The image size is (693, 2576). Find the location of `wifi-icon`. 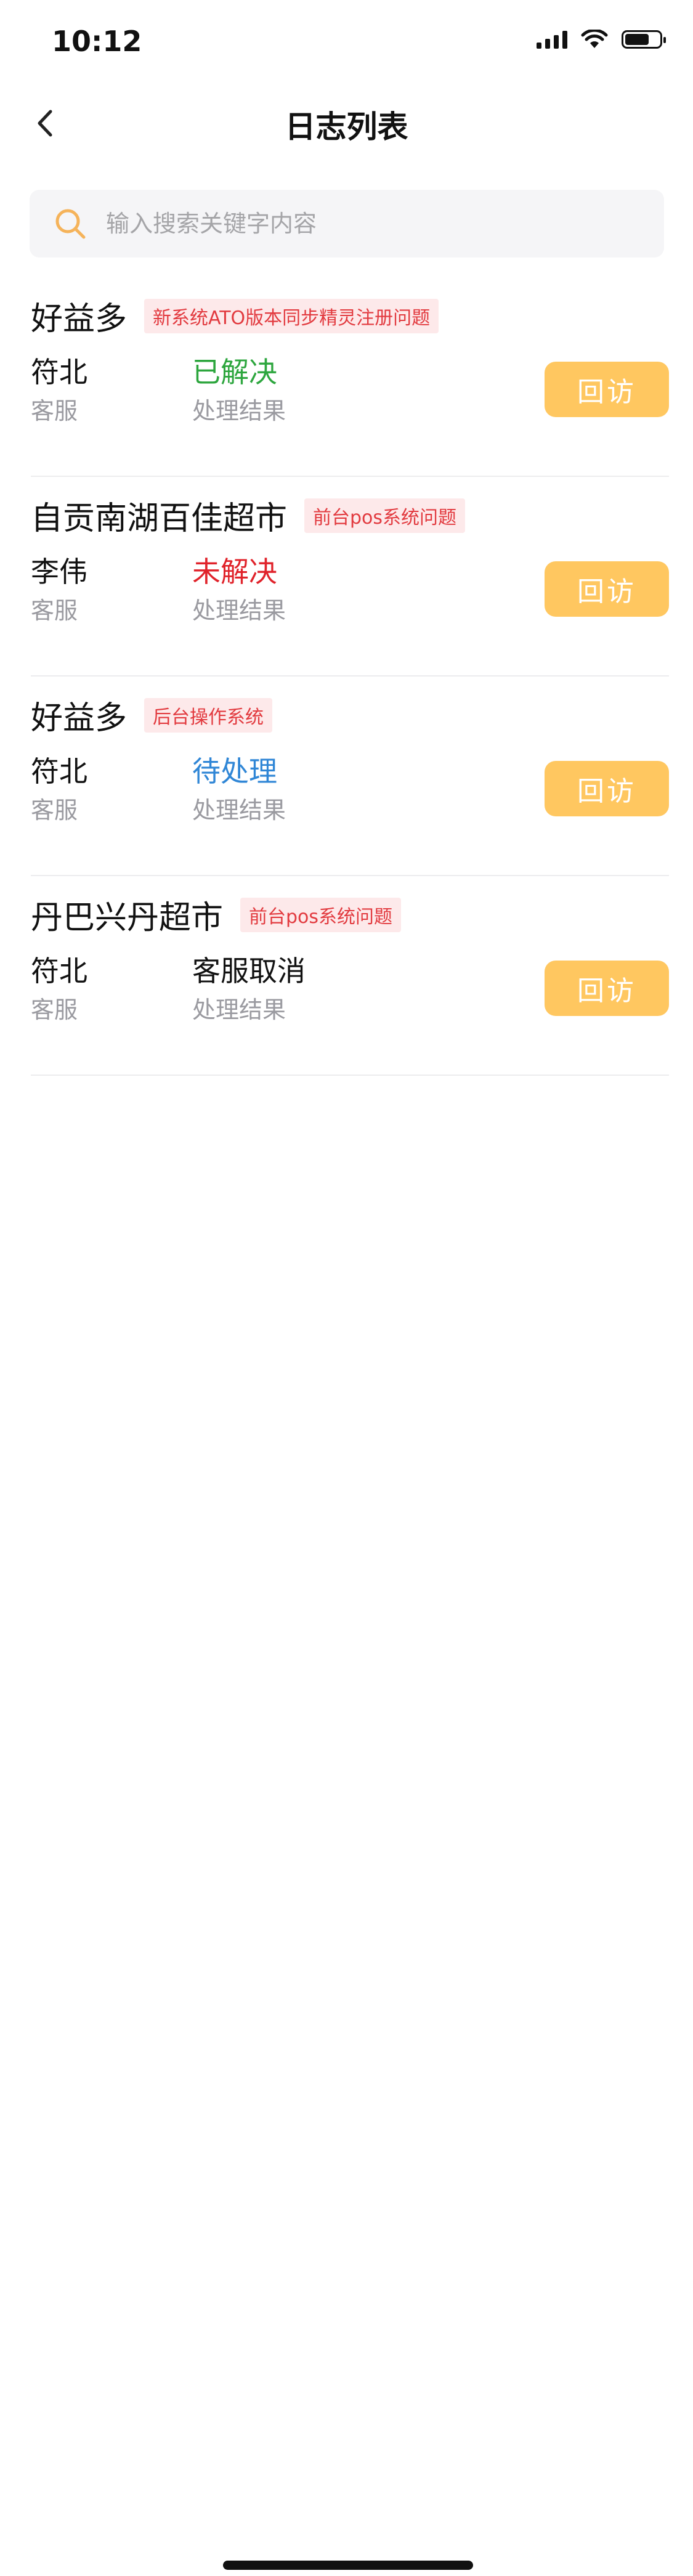

wifi-icon is located at coordinates (594, 39).